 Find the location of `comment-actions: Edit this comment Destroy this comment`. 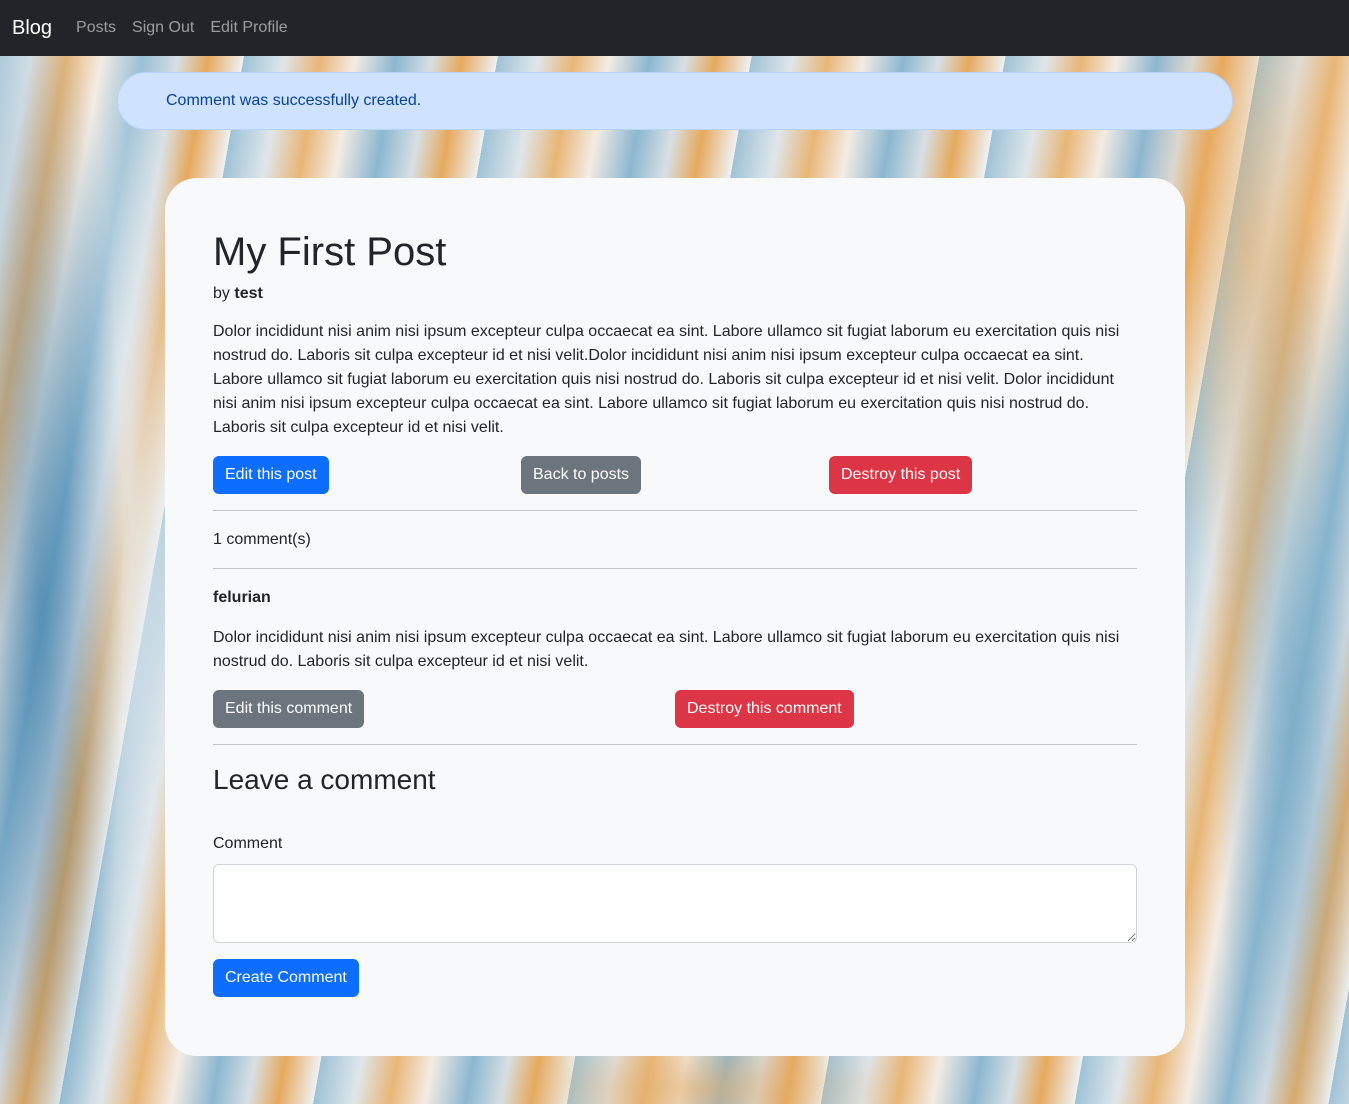

comment-actions: Edit this comment Destroy this comment is located at coordinates (675, 709).